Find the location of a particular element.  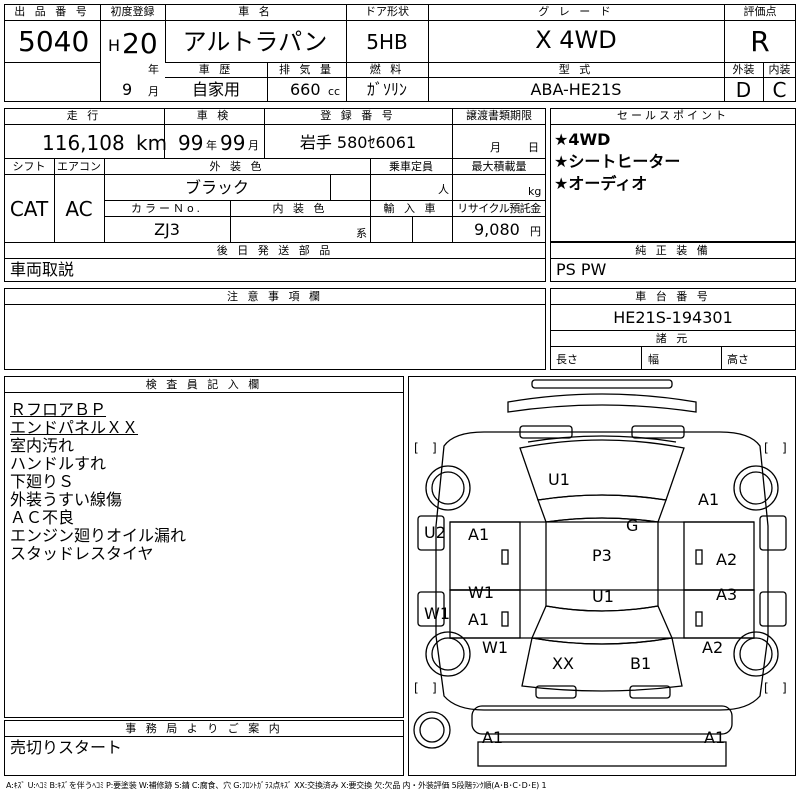

interior-label: 内装 is located at coordinates (779, 69).